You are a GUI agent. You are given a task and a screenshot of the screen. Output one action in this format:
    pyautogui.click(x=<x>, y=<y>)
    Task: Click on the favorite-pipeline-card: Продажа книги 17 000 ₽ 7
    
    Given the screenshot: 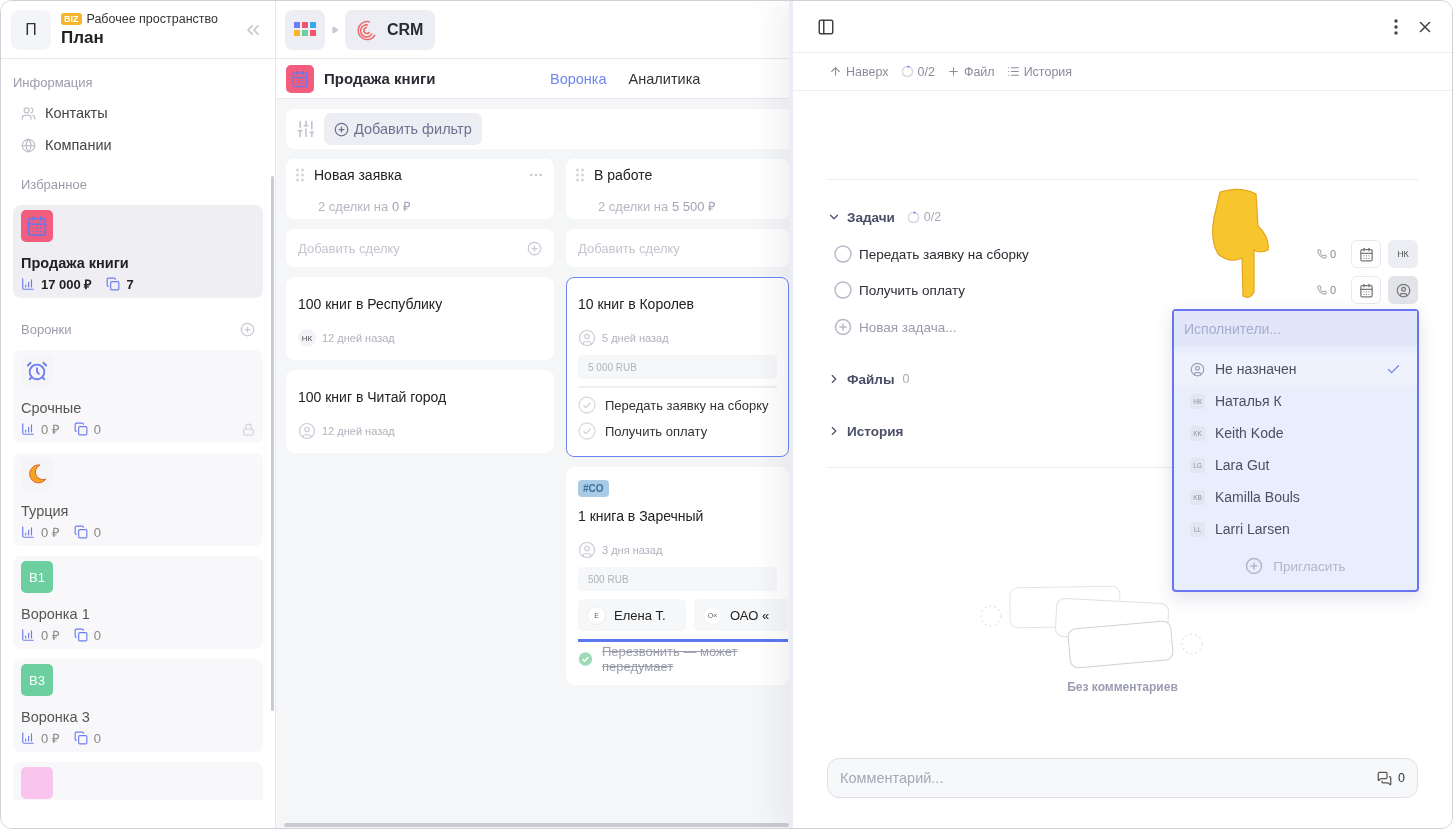 What is the action you would take?
    pyautogui.click(x=138, y=251)
    